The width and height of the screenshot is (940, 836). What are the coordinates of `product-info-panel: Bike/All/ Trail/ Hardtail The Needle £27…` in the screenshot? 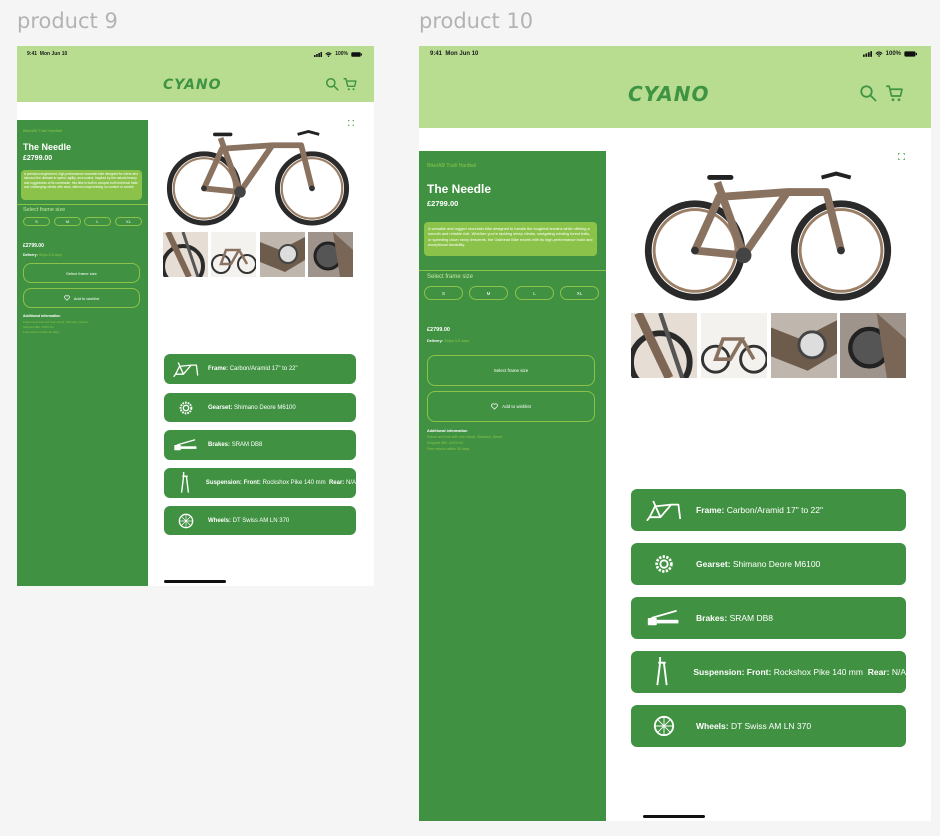 It's located at (82, 353).